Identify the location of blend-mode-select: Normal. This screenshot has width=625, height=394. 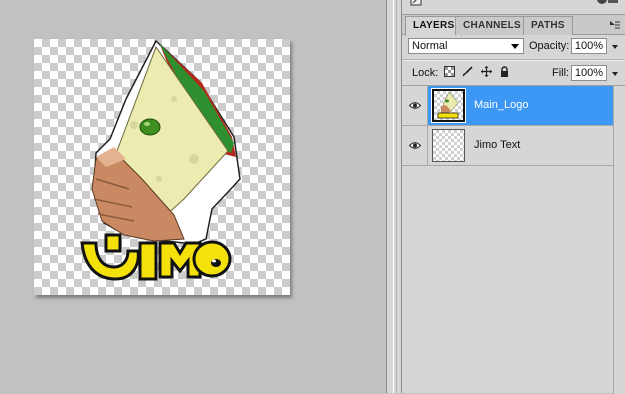
(466, 46).